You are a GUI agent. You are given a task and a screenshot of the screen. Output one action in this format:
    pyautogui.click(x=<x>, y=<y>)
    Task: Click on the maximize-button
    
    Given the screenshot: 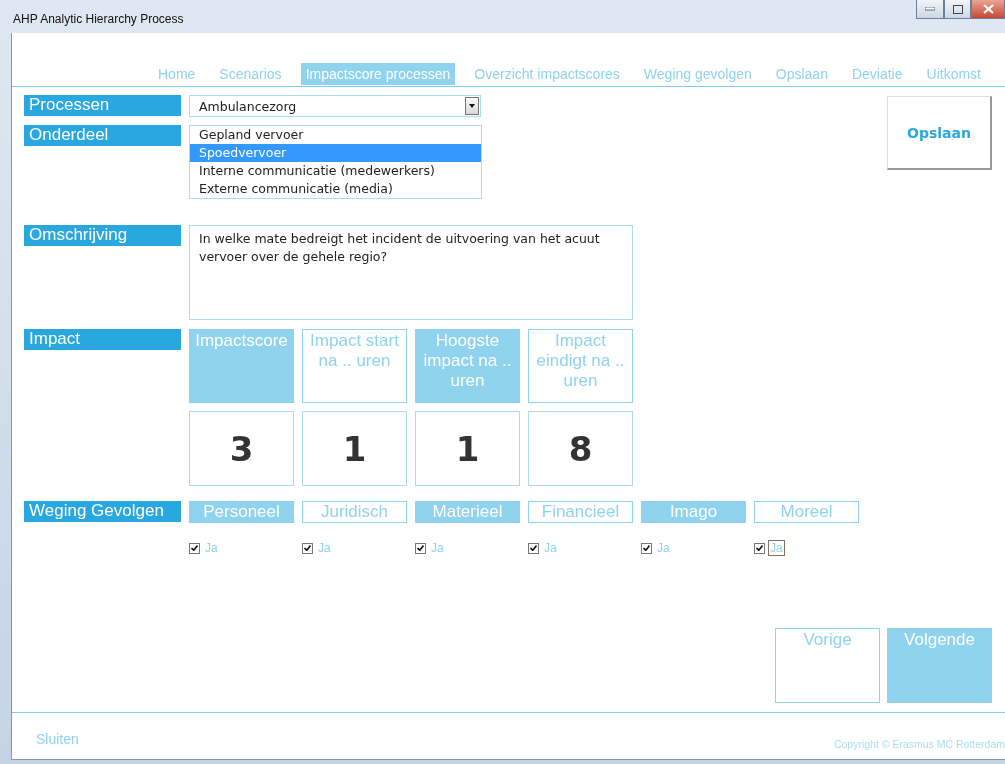 What is the action you would take?
    pyautogui.click(x=957, y=9)
    